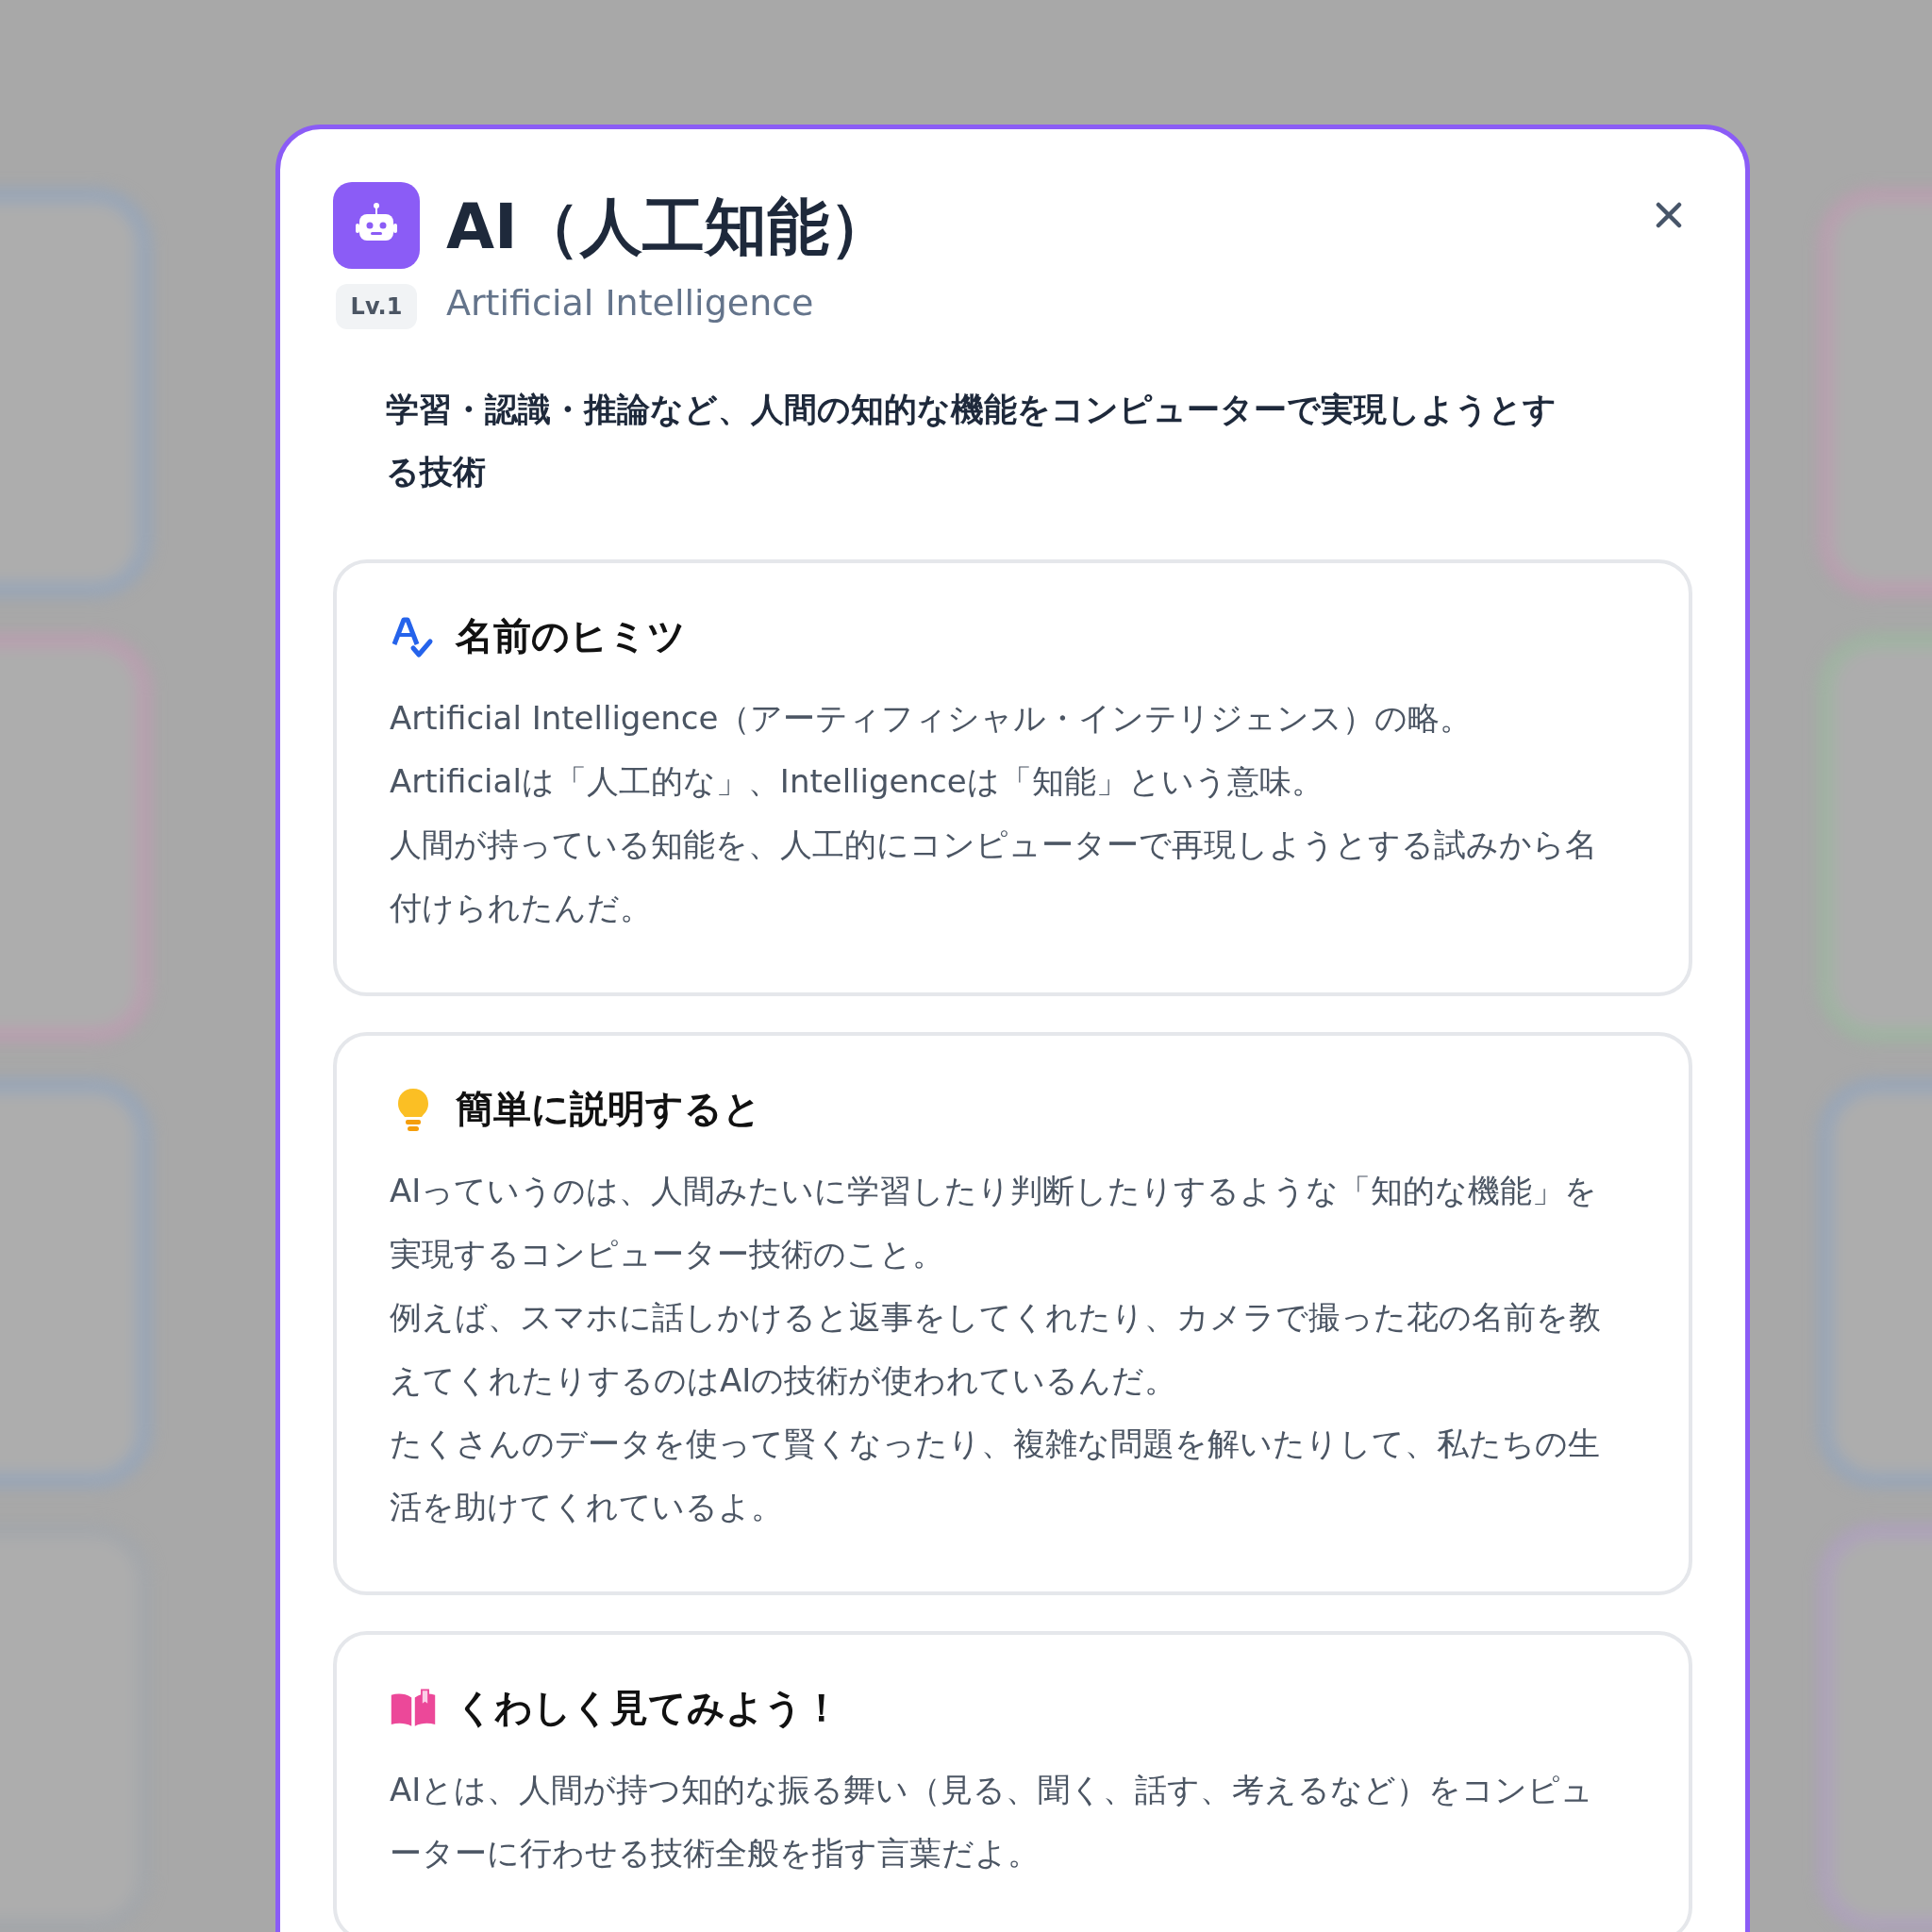  What do you see at coordinates (571, 636) in the screenshot?
I see `section-heading: 名前のヒミツ` at bounding box center [571, 636].